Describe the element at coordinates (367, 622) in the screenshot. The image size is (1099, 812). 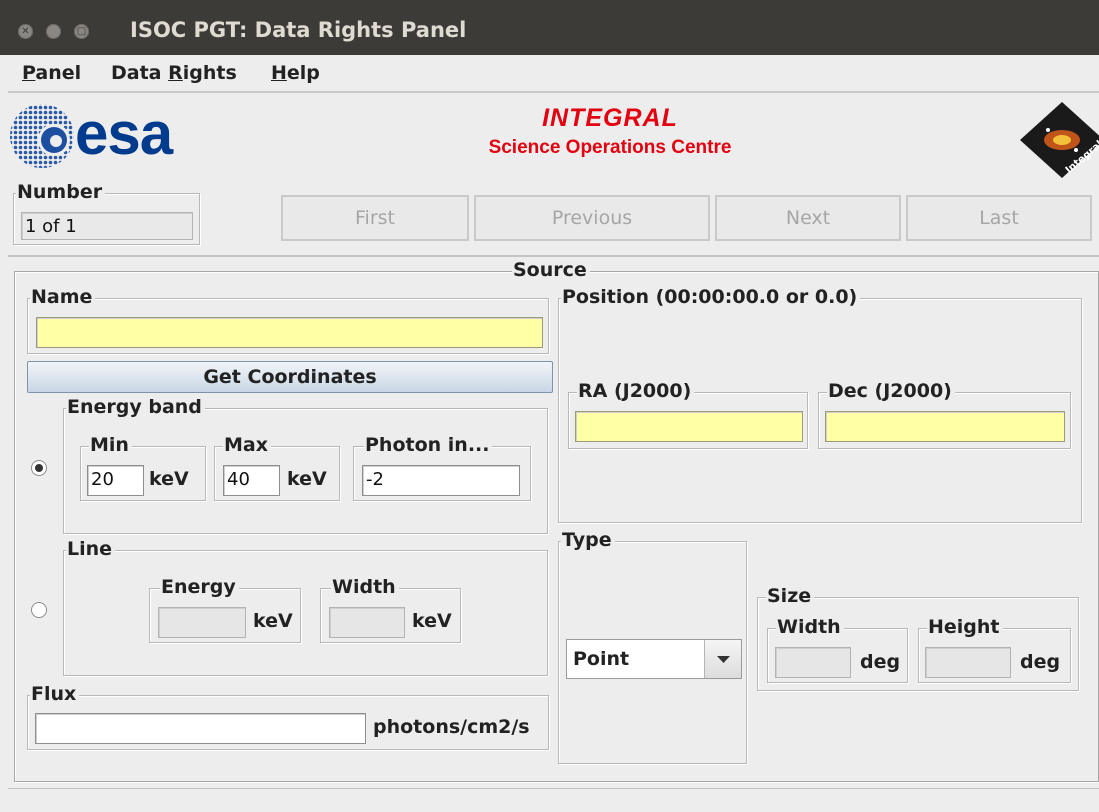
I see `line-width-input` at that location.